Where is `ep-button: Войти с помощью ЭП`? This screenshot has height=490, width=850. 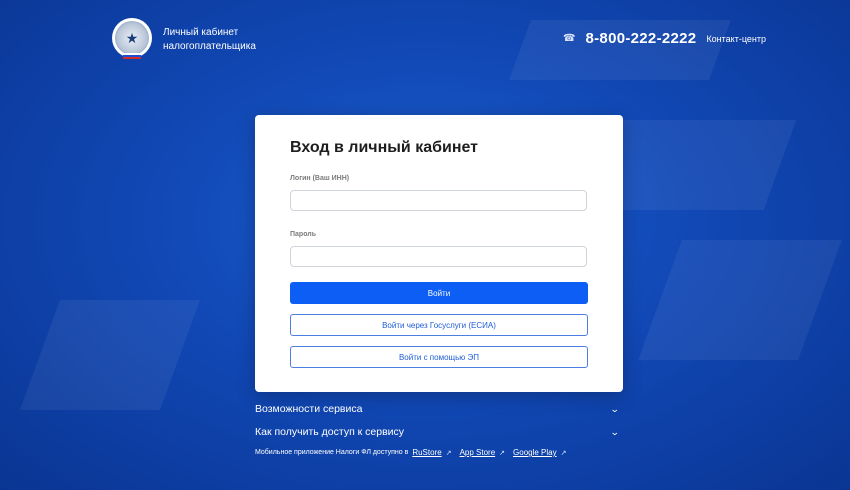
ep-button: Войти с помощью ЭП is located at coordinates (439, 357).